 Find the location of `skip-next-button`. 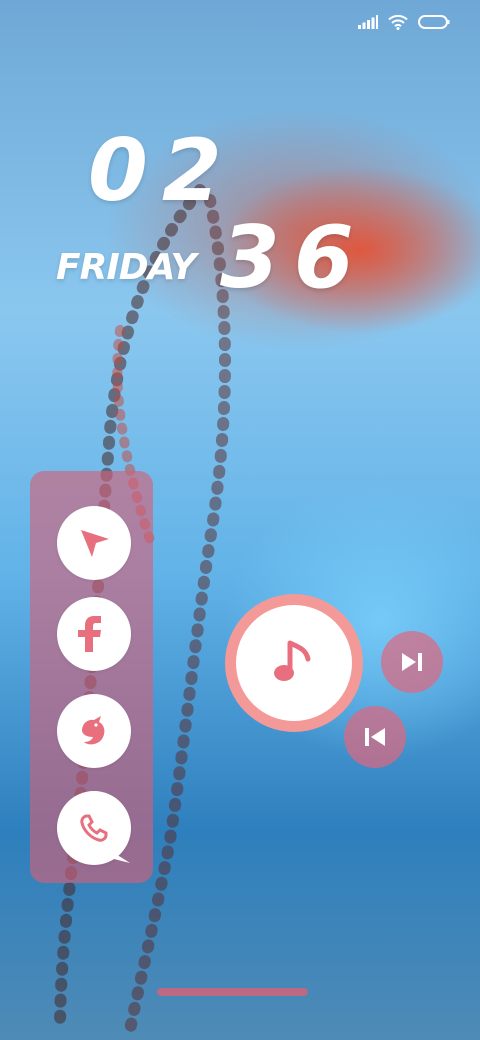

skip-next-button is located at coordinates (412, 662).